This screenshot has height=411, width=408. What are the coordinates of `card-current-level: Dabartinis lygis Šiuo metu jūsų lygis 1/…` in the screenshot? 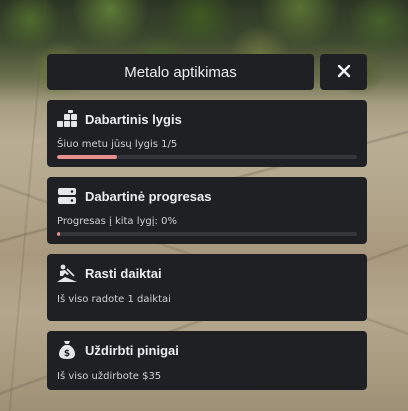 It's located at (207, 133).